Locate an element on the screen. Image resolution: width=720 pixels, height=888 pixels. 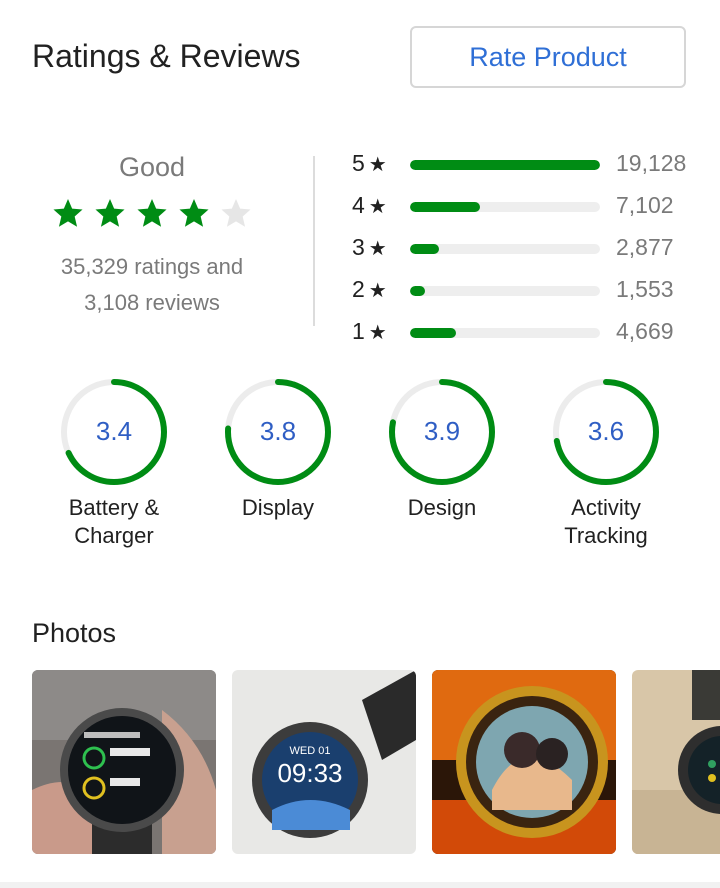
divider is located at coordinates (314, 241).